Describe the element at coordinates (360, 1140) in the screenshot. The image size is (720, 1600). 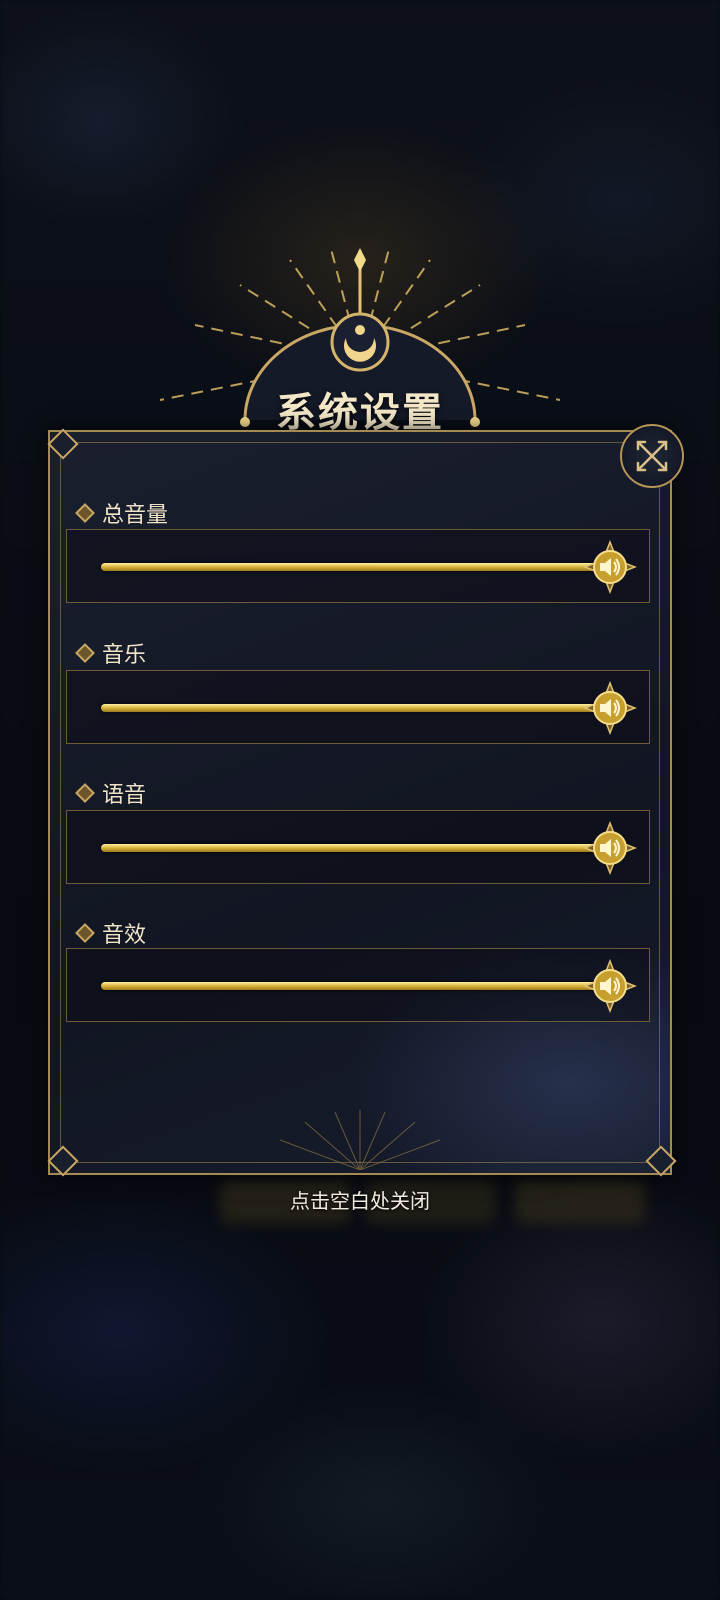
I see `sunburst-ornament-icon` at that location.